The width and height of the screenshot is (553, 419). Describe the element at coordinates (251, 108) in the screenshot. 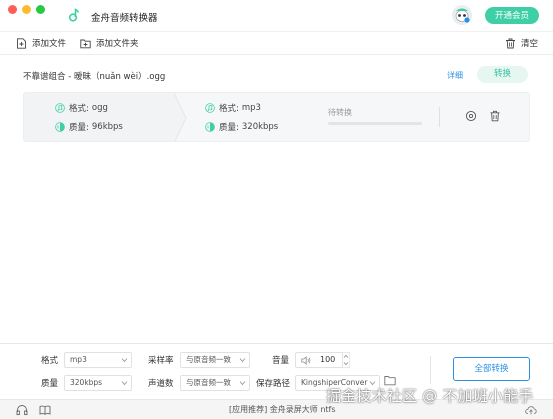

I see `target-format-value: mp3` at that location.